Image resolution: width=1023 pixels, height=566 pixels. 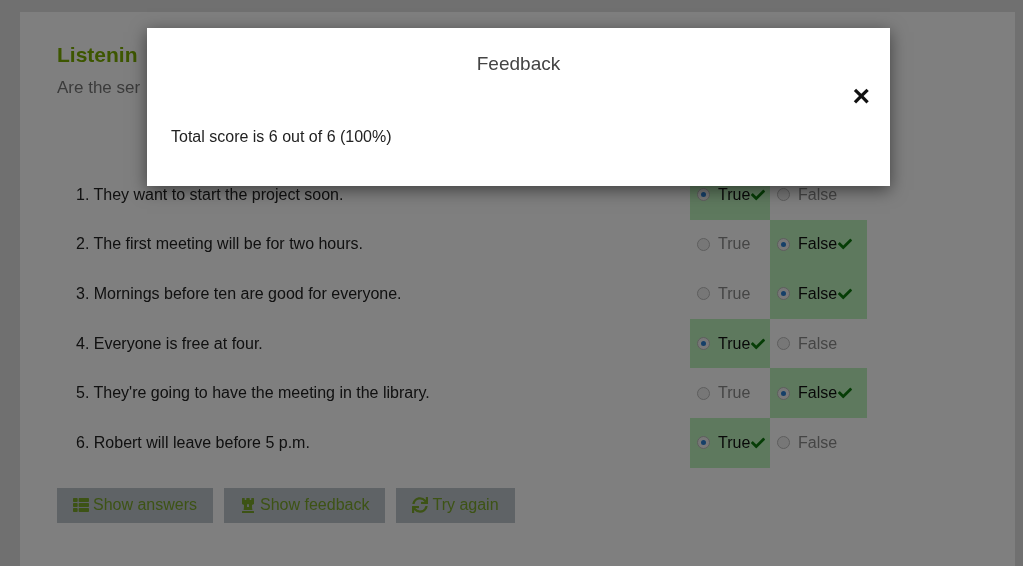 I want to click on question-text: 4. Everyone is free at four., so click(x=169, y=343).